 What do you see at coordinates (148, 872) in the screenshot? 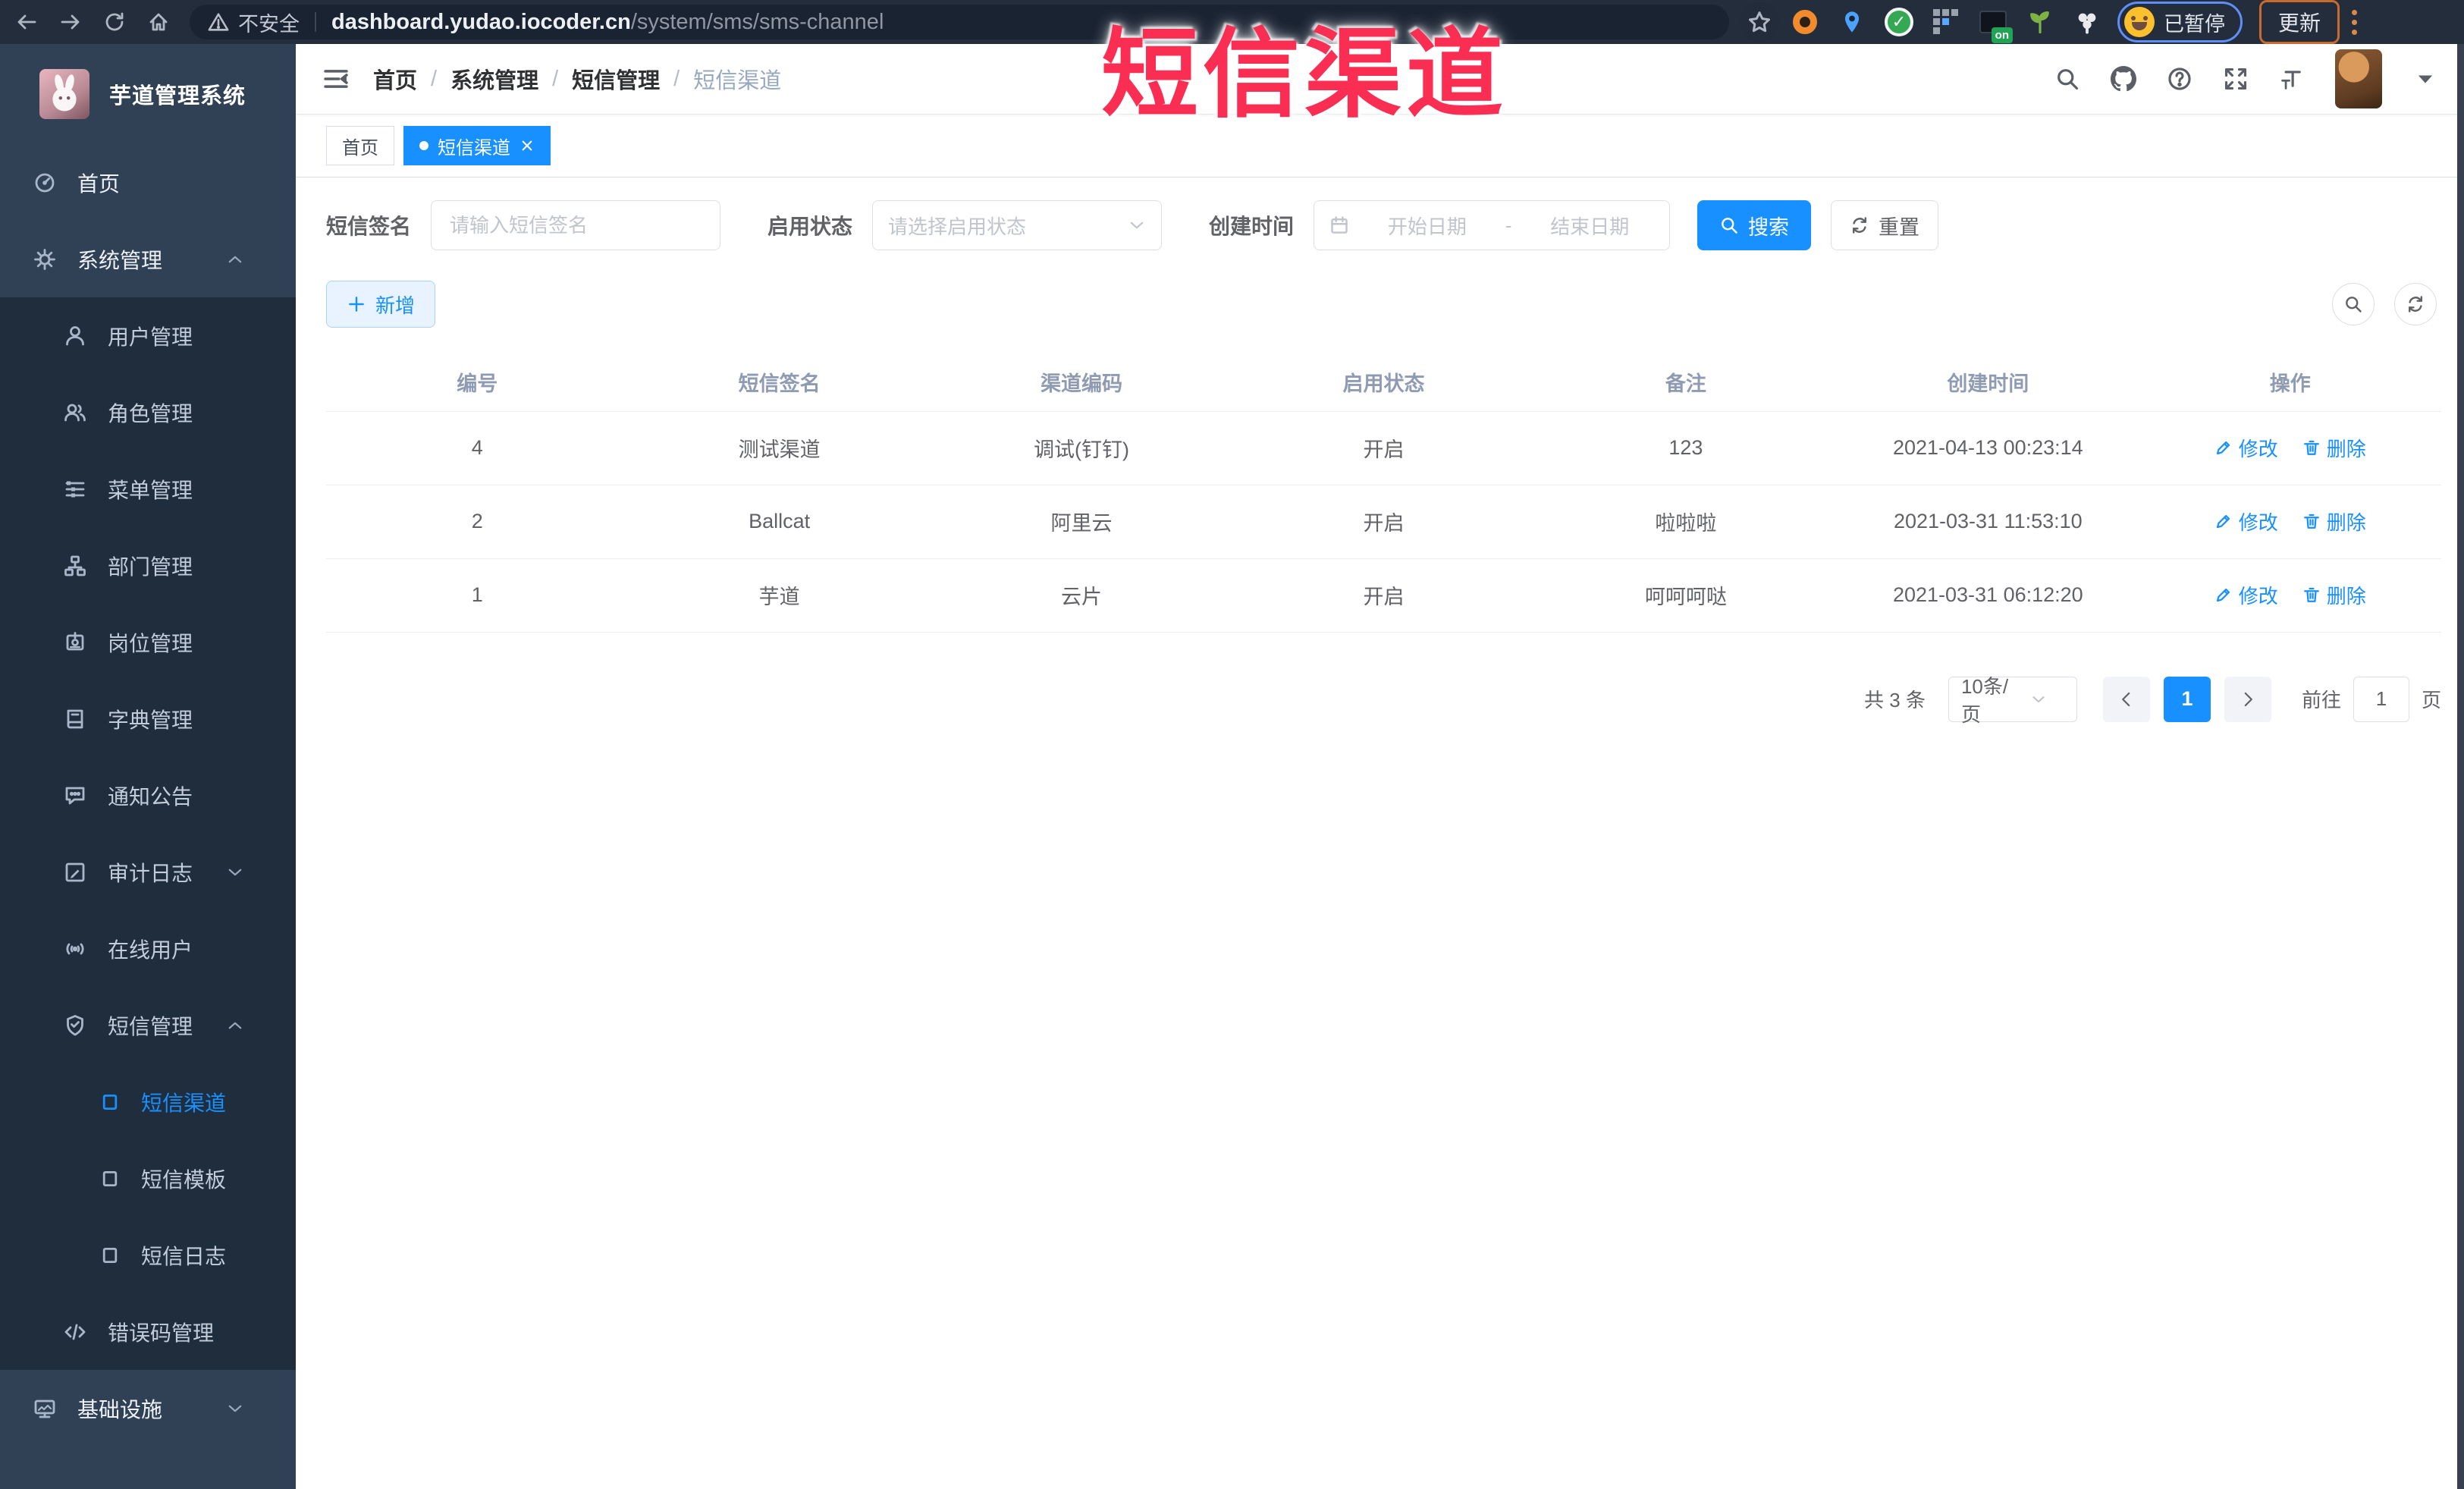
I see `sidebar-item-9: 审计日志` at bounding box center [148, 872].